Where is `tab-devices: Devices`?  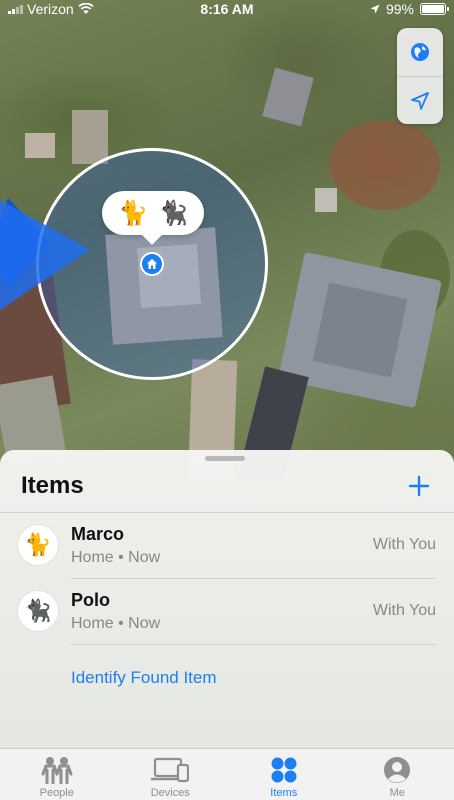 tab-devices: Devices is located at coordinates (171, 774).